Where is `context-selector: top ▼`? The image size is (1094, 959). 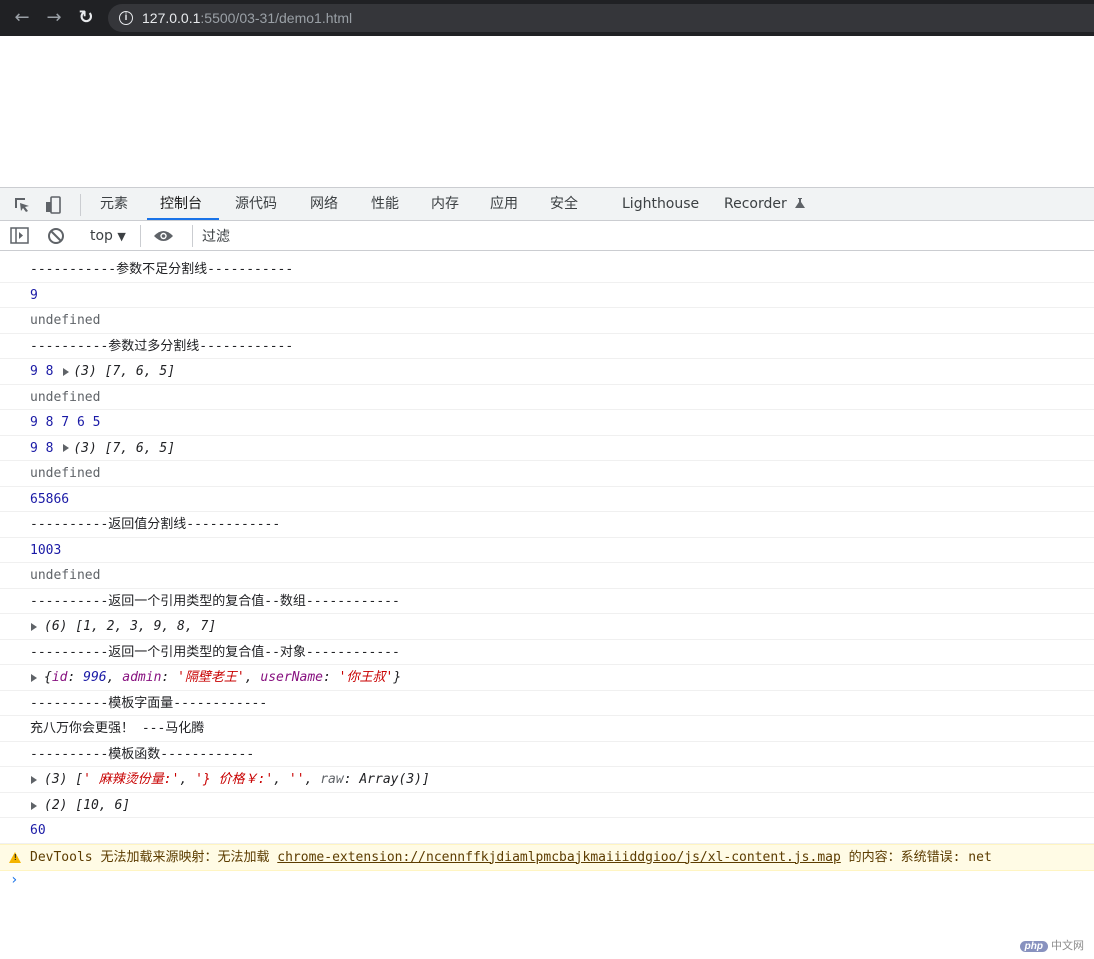
context-selector: top ▼ is located at coordinates (108, 236).